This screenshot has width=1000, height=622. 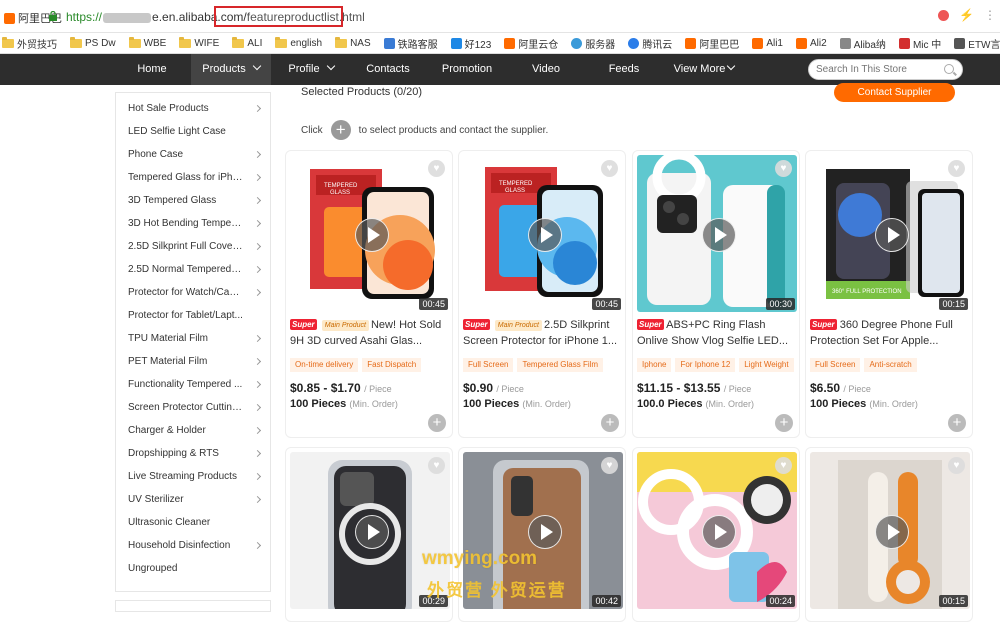 What do you see at coordinates (704, 69) in the screenshot?
I see `nav-view-more: View More` at bounding box center [704, 69].